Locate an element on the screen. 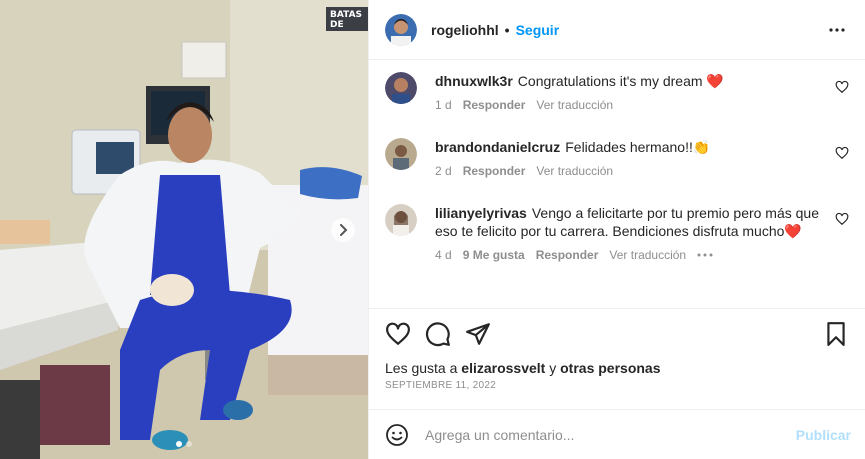  follow-button: Seguir is located at coordinates (538, 30).